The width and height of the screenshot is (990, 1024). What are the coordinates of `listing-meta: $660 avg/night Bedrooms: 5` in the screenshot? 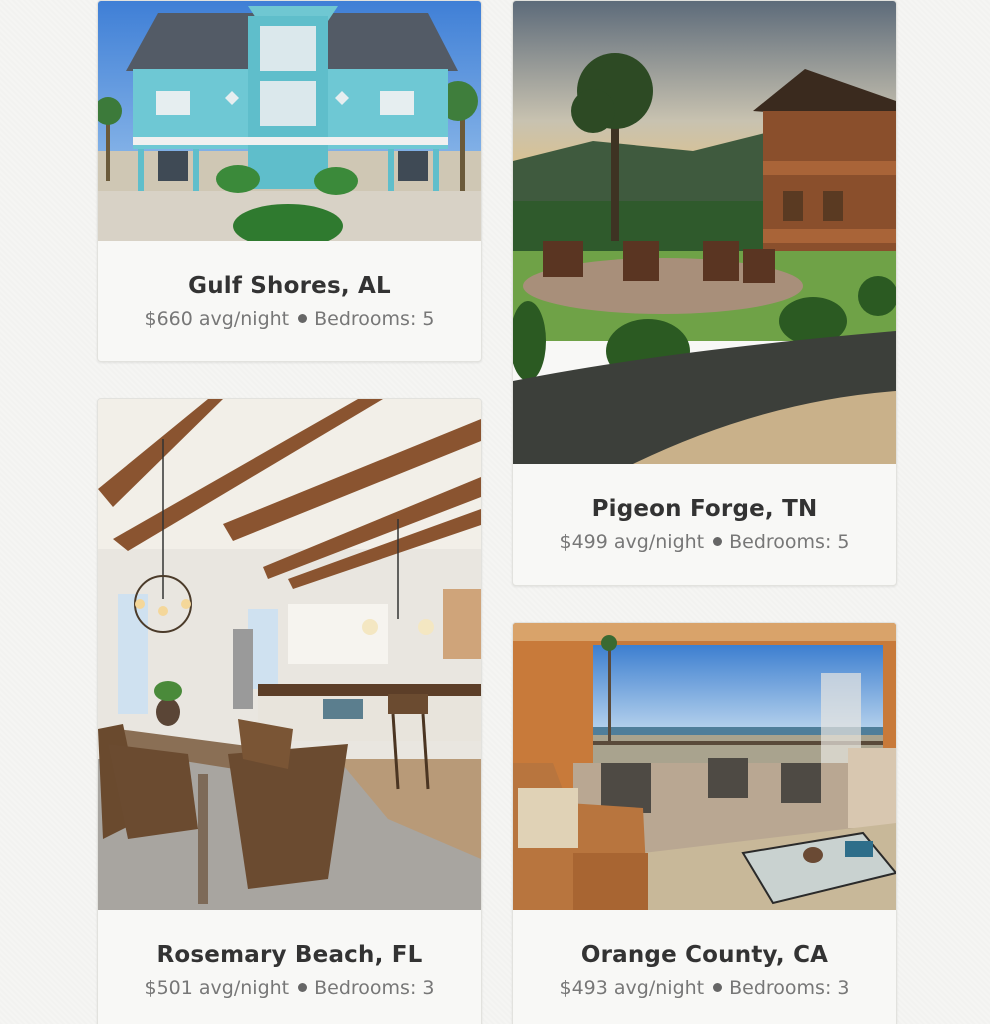 It's located at (289, 319).